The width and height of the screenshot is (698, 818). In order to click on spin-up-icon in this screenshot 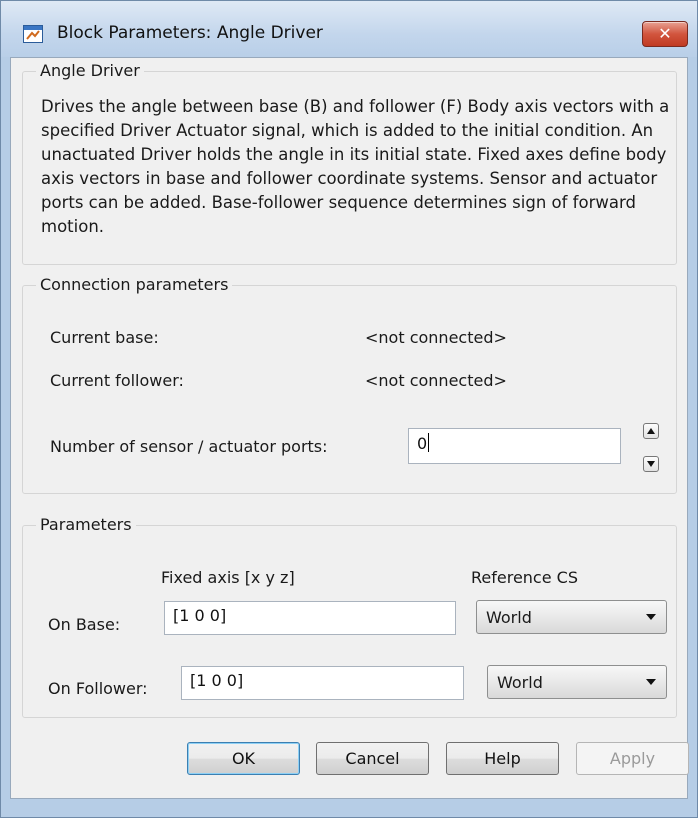, I will do `click(651, 431)`.